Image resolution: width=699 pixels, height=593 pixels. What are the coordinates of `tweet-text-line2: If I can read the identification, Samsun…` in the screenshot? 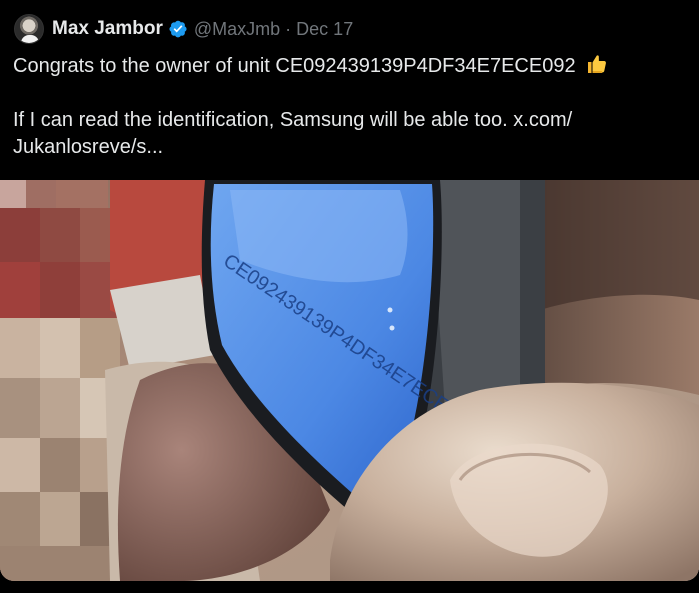 It's located at (293, 120).